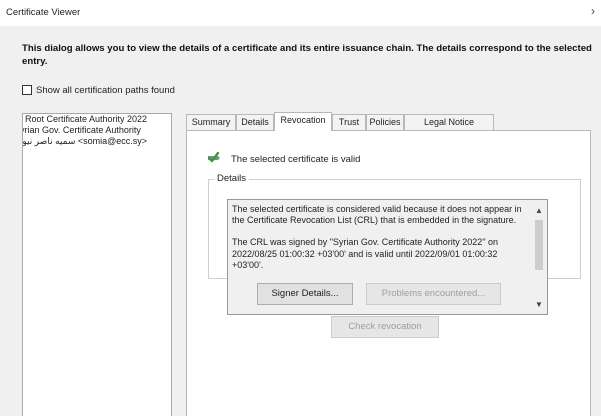 The width and height of the screenshot is (601, 416). I want to click on check-revocation-button: Check revocation, so click(385, 327).